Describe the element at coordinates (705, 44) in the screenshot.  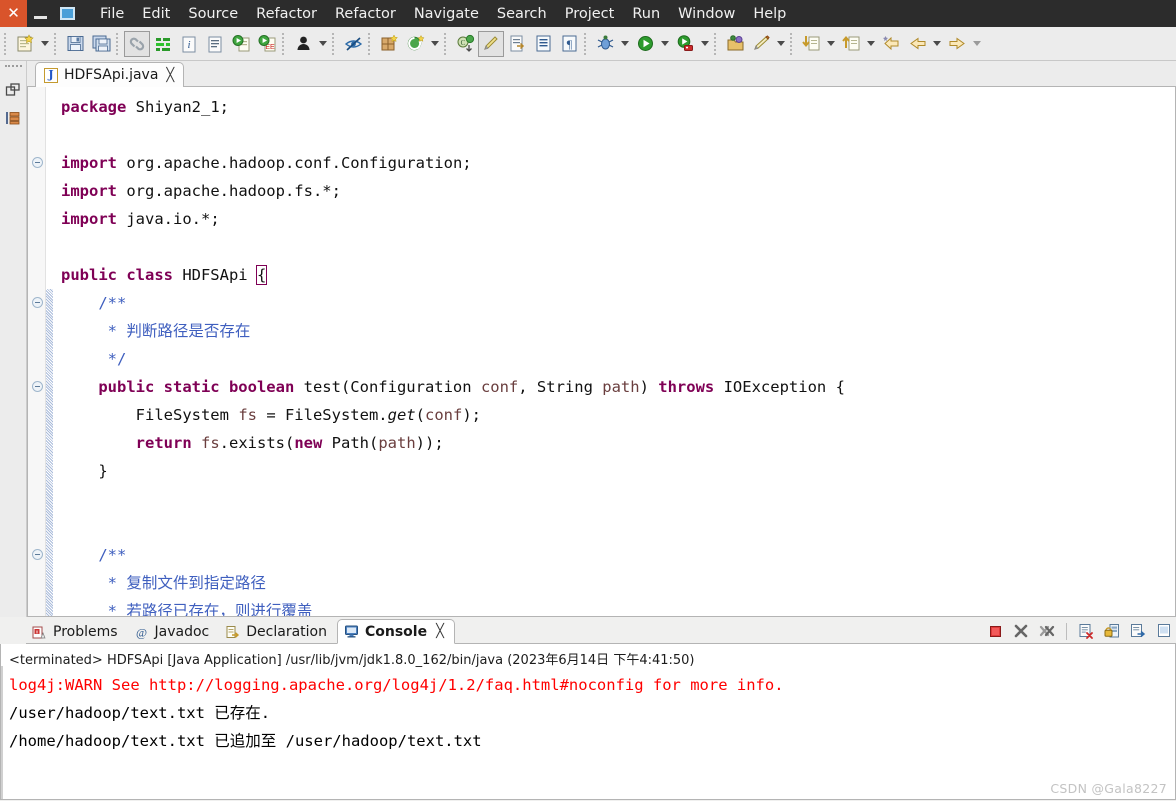
I see `run-coverage-dropdown-arrow` at that location.